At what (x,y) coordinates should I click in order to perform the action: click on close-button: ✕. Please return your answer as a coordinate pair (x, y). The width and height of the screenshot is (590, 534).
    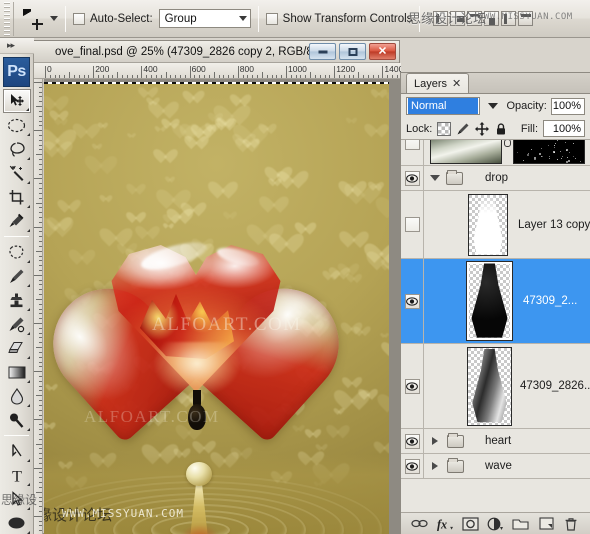
    Looking at the image, I should click on (382, 51).